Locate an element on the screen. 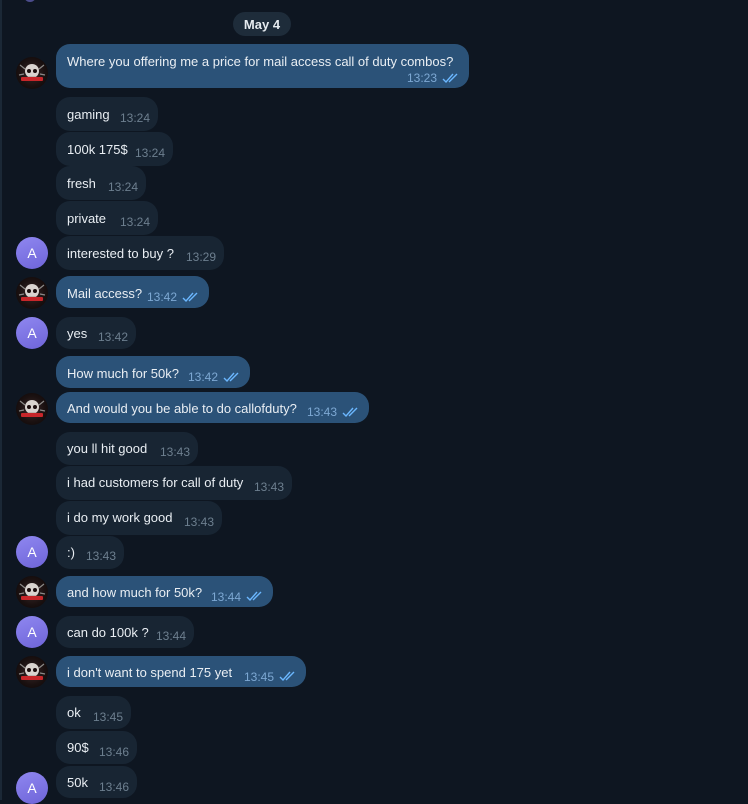  message-text: i do my work good is located at coordinates (120, 517).